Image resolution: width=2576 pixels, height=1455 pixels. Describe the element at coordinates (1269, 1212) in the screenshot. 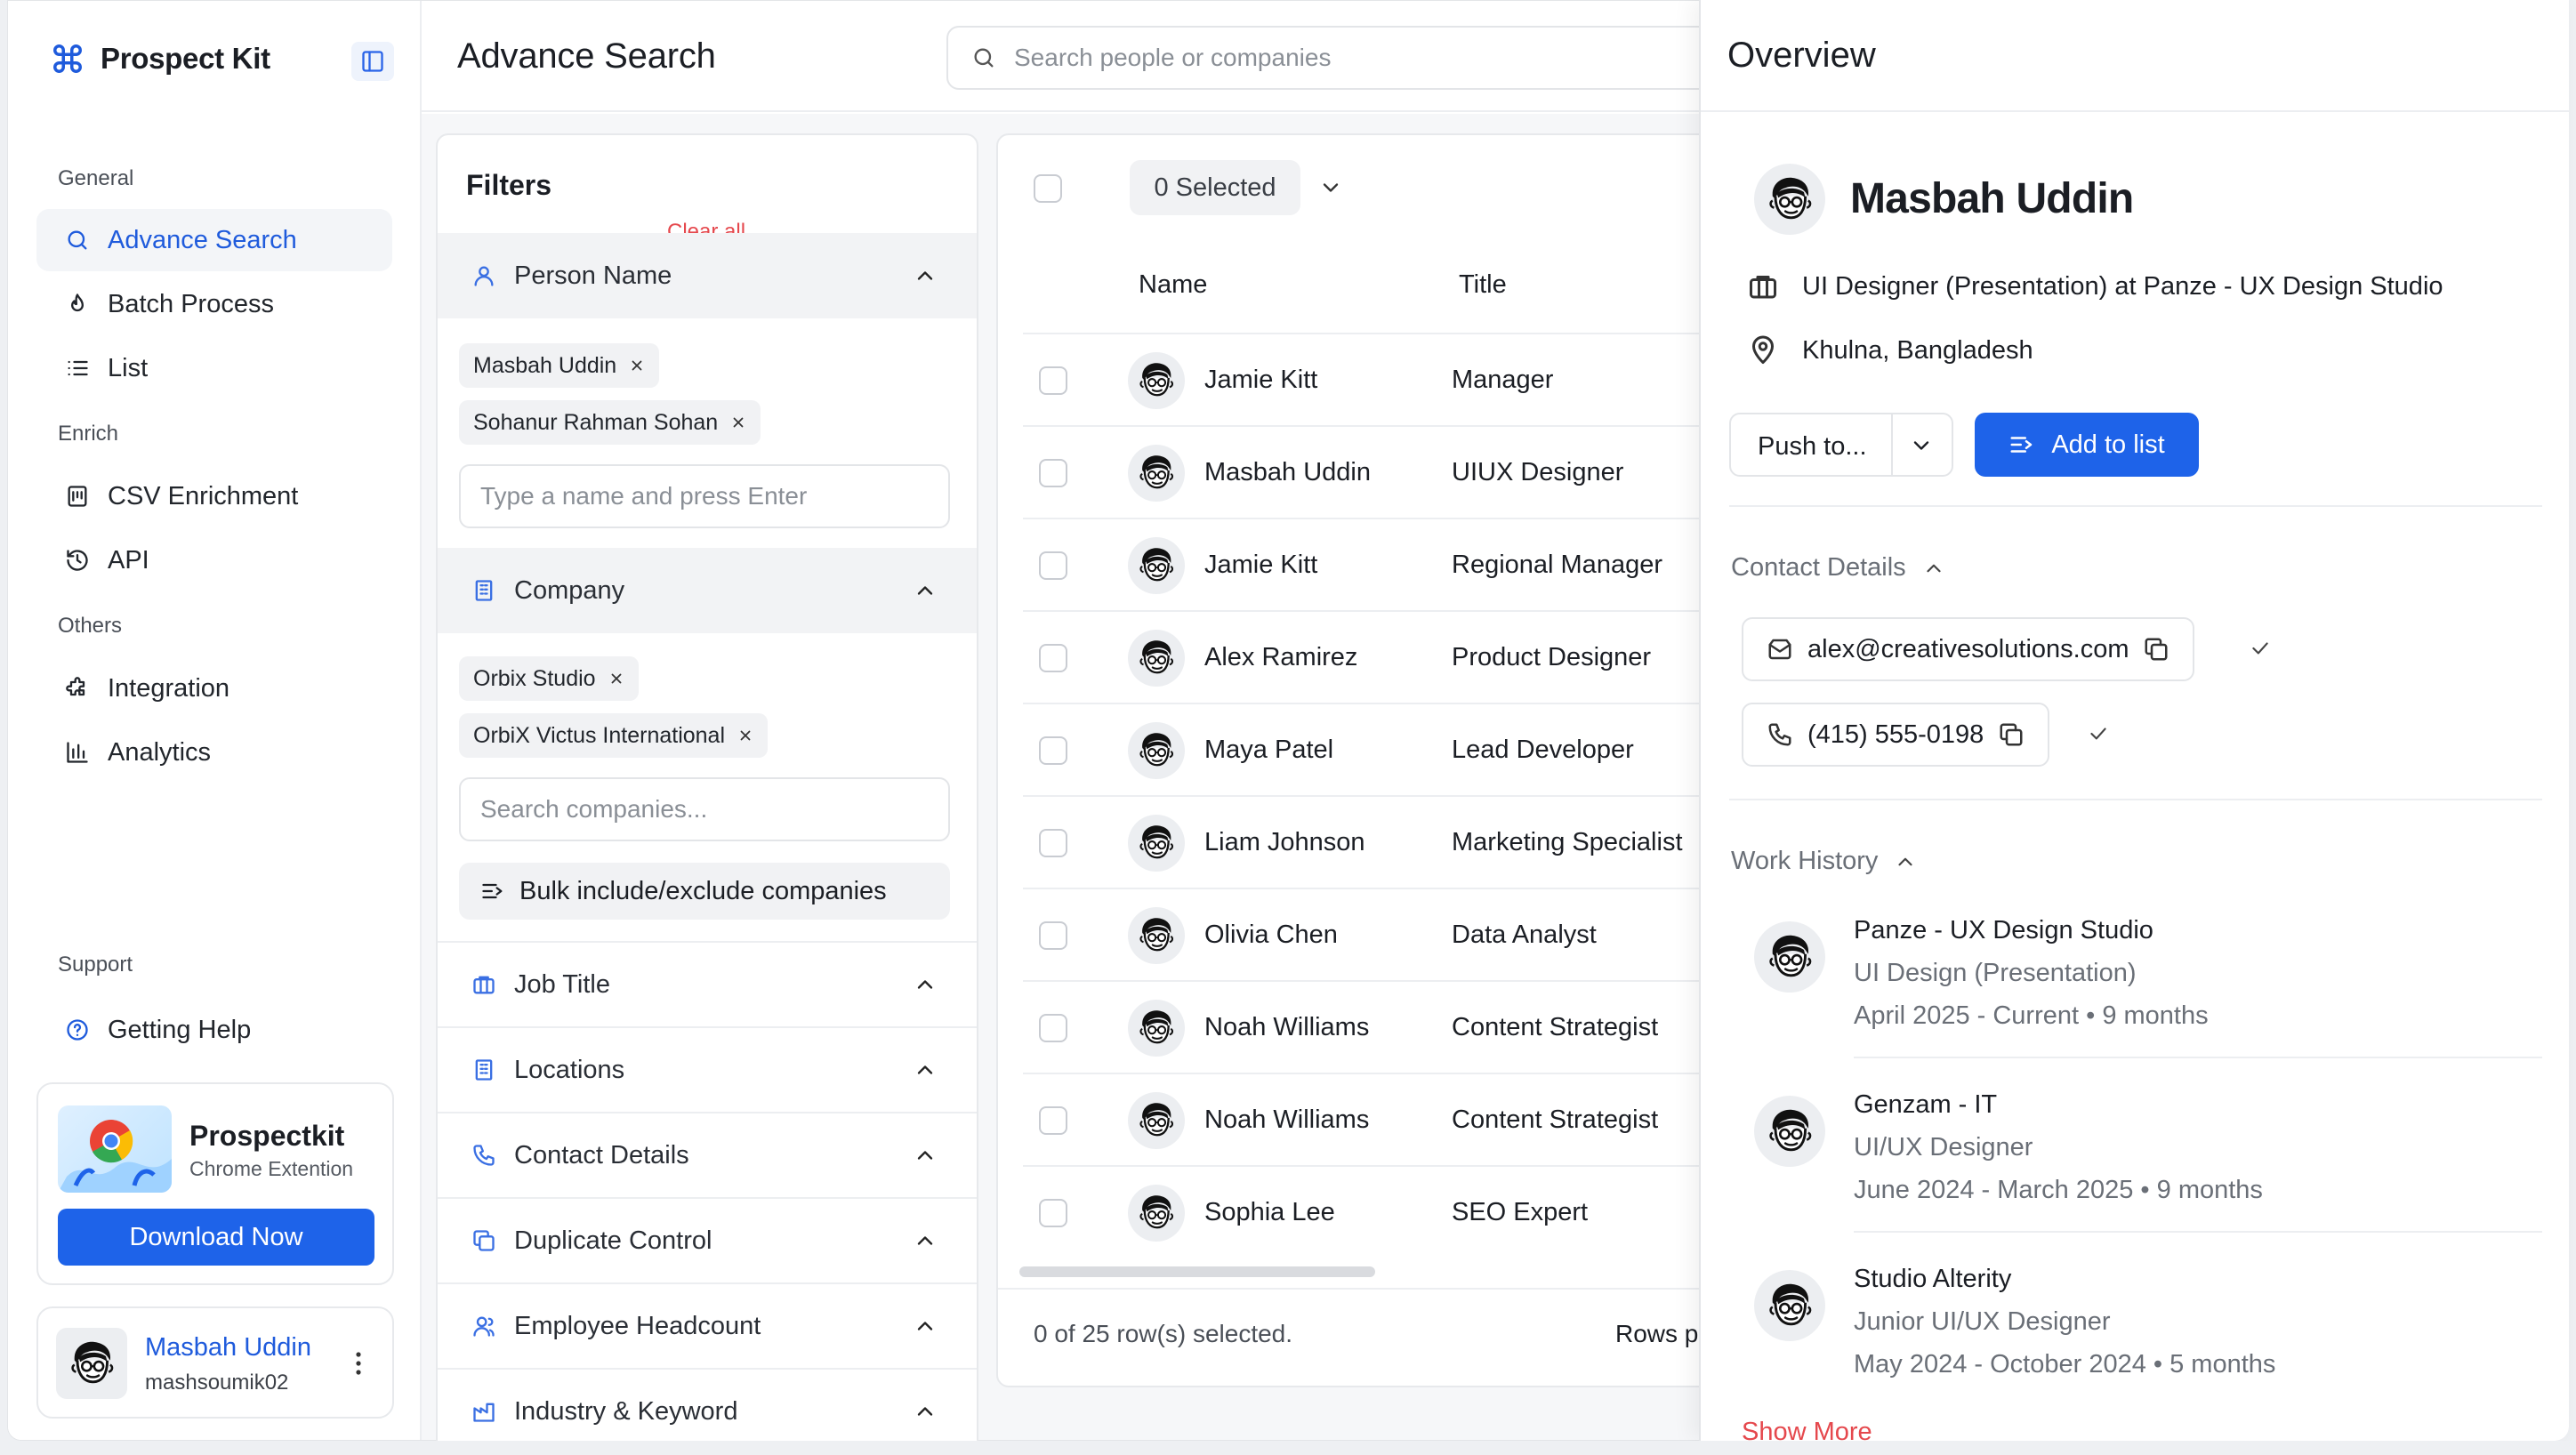

I see `row-name: Sophia Lee` at that location.